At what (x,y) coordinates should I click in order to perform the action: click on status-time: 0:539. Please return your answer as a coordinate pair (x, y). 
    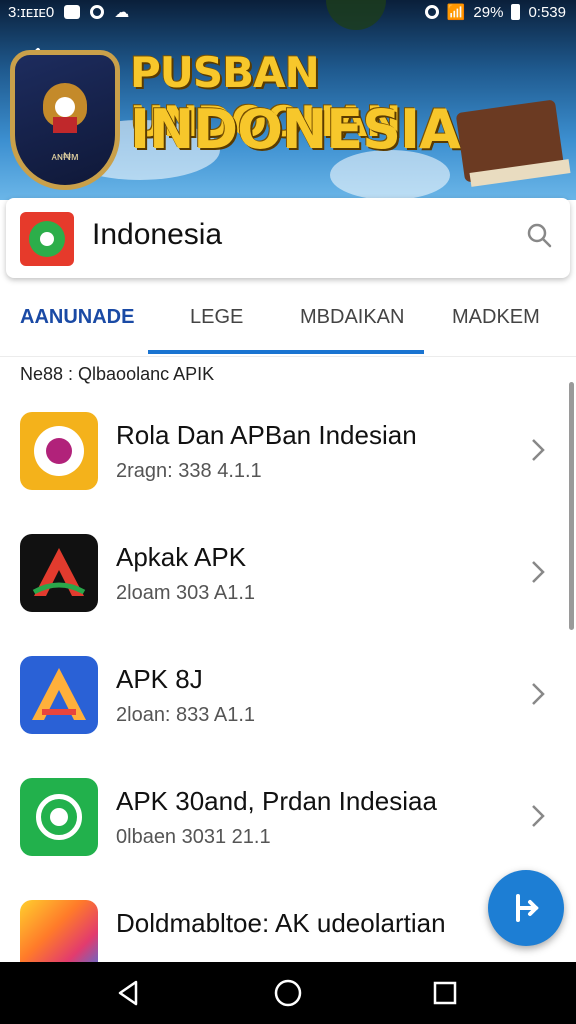
    Looking at the image, I should click on (547, 12).